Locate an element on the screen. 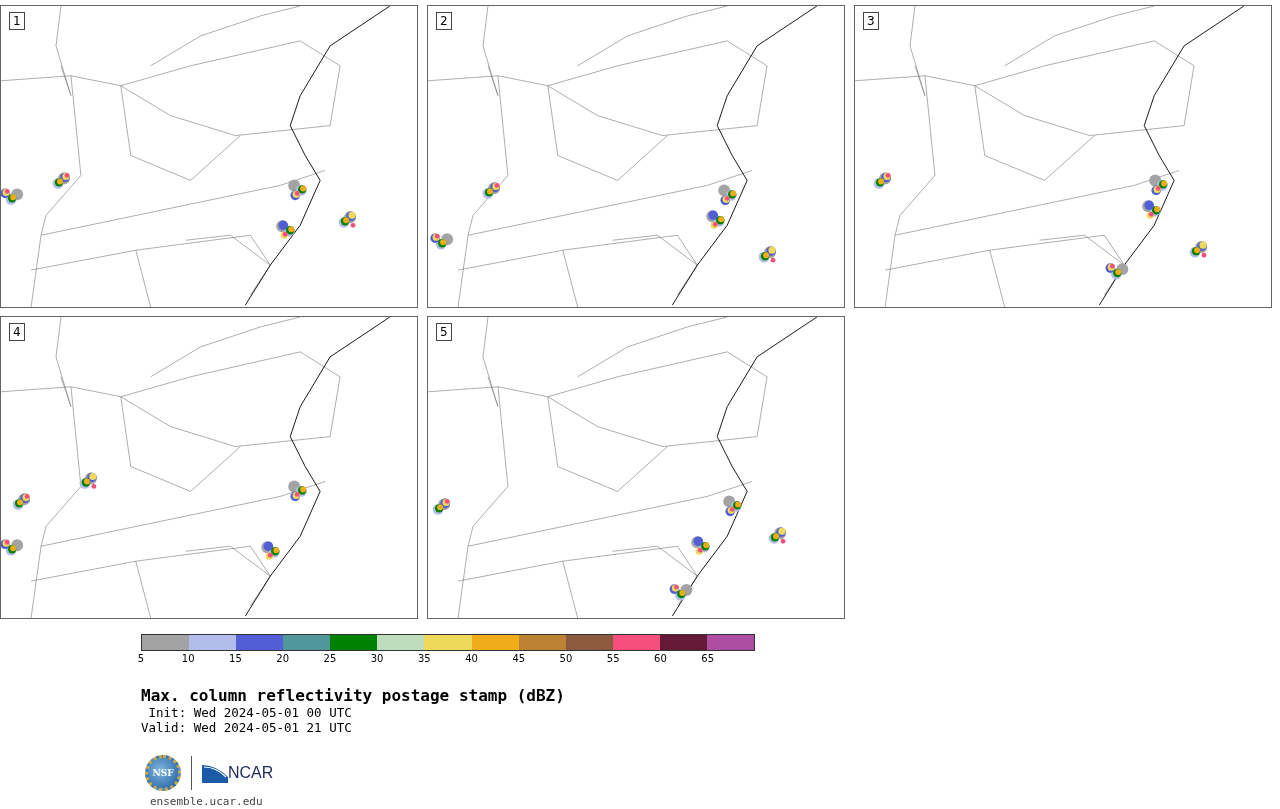 This screenshot has width=1280, height=809. panel-number: 5 is located at coordinates (444, 332).